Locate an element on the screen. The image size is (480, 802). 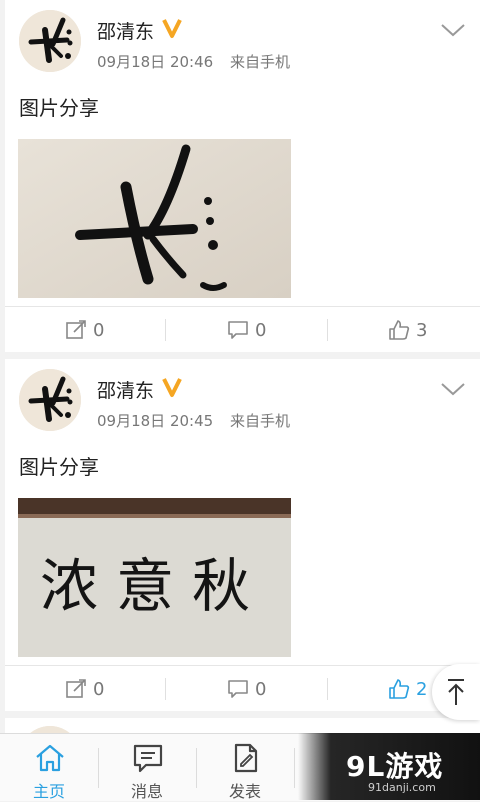
tab-messages: 消息 is located at coordinates (147, 767).